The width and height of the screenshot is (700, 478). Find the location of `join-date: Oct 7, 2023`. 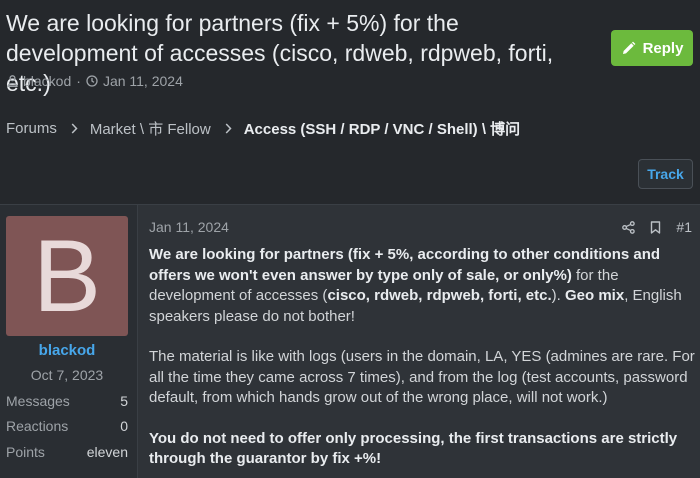

join-date: Oct 7, 2023 is located at coordinates (67, 375).